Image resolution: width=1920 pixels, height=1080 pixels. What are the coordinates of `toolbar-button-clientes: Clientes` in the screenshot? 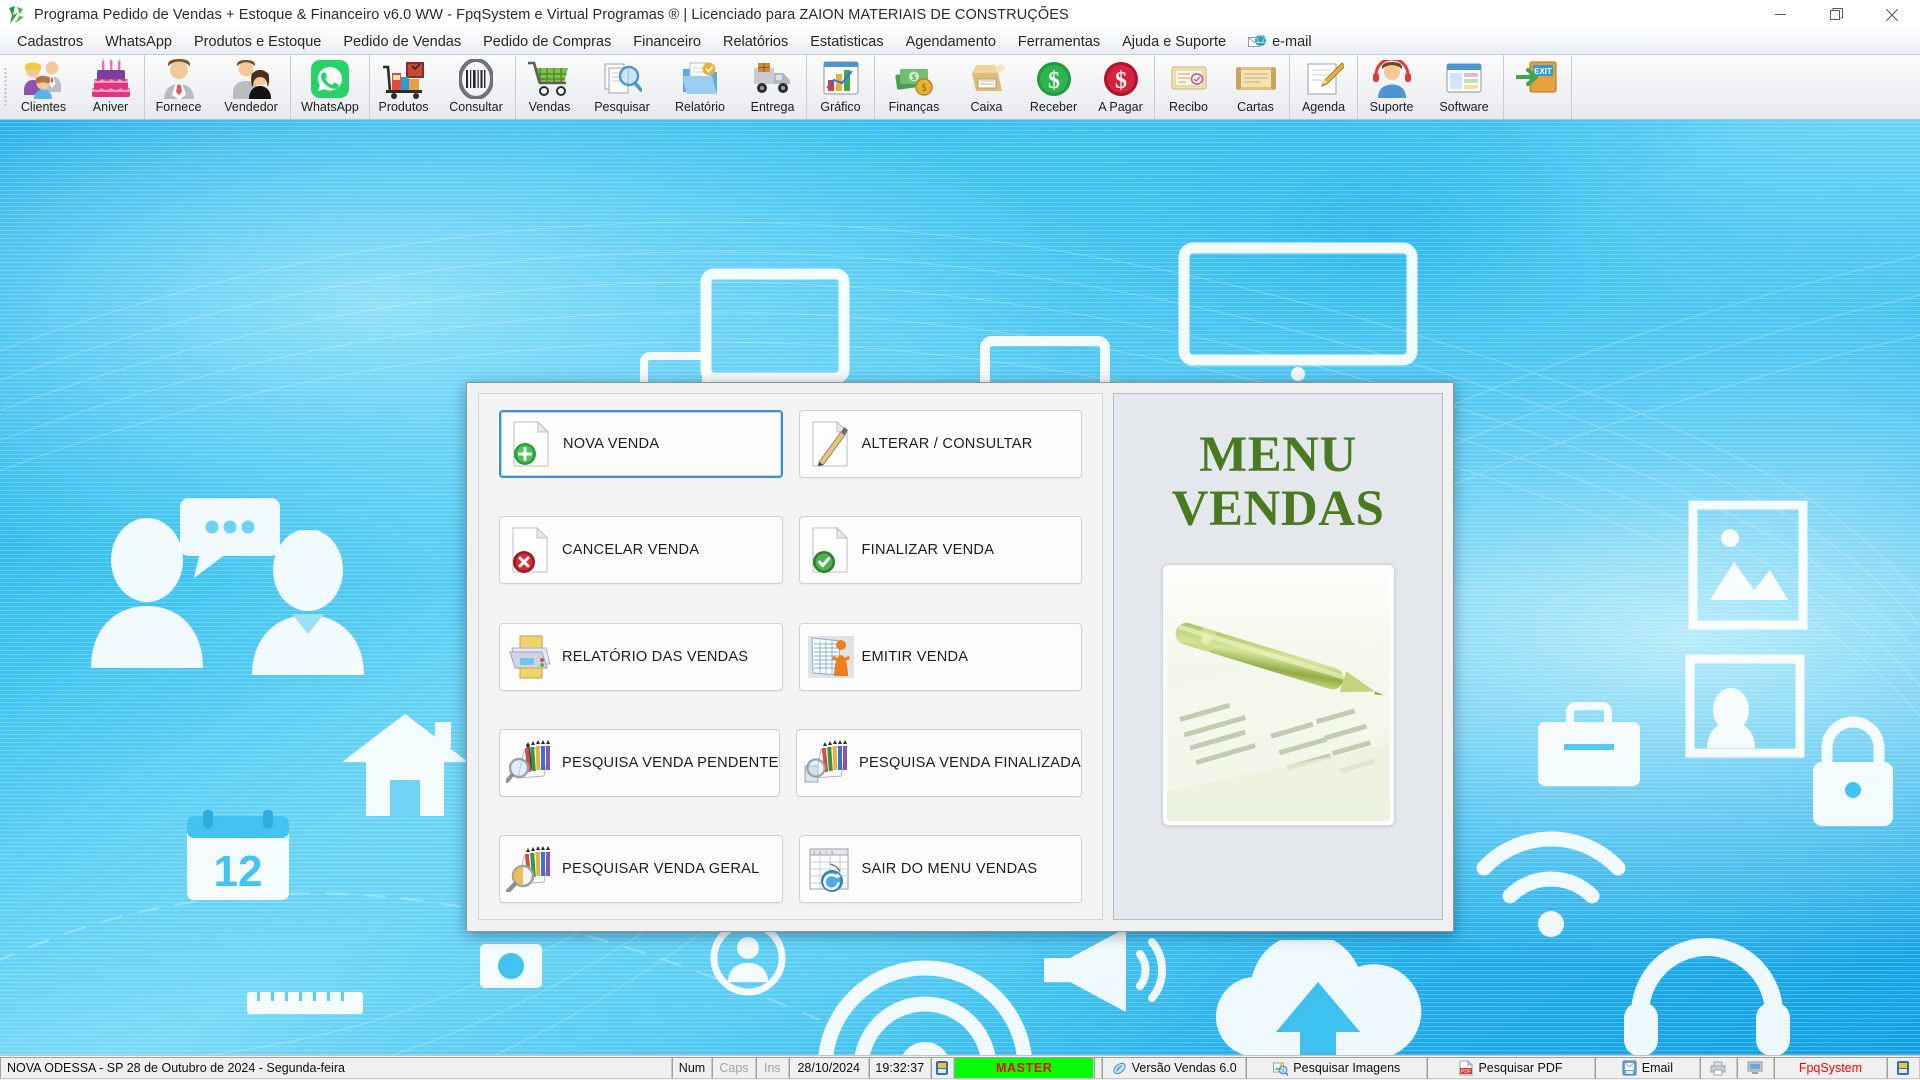 It's located at (43, 87).